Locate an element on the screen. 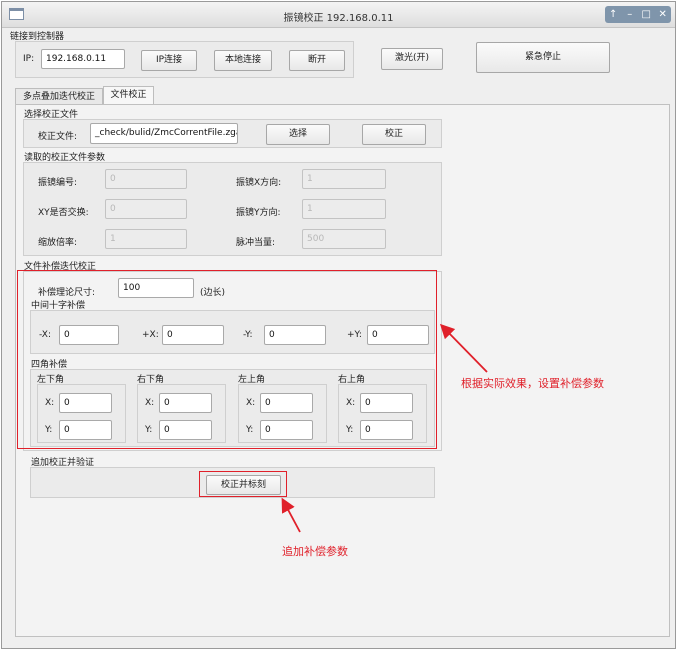 The height and width of the screenshot is (651, 677). arrow-to-verify is located at coordinates (291, 515).